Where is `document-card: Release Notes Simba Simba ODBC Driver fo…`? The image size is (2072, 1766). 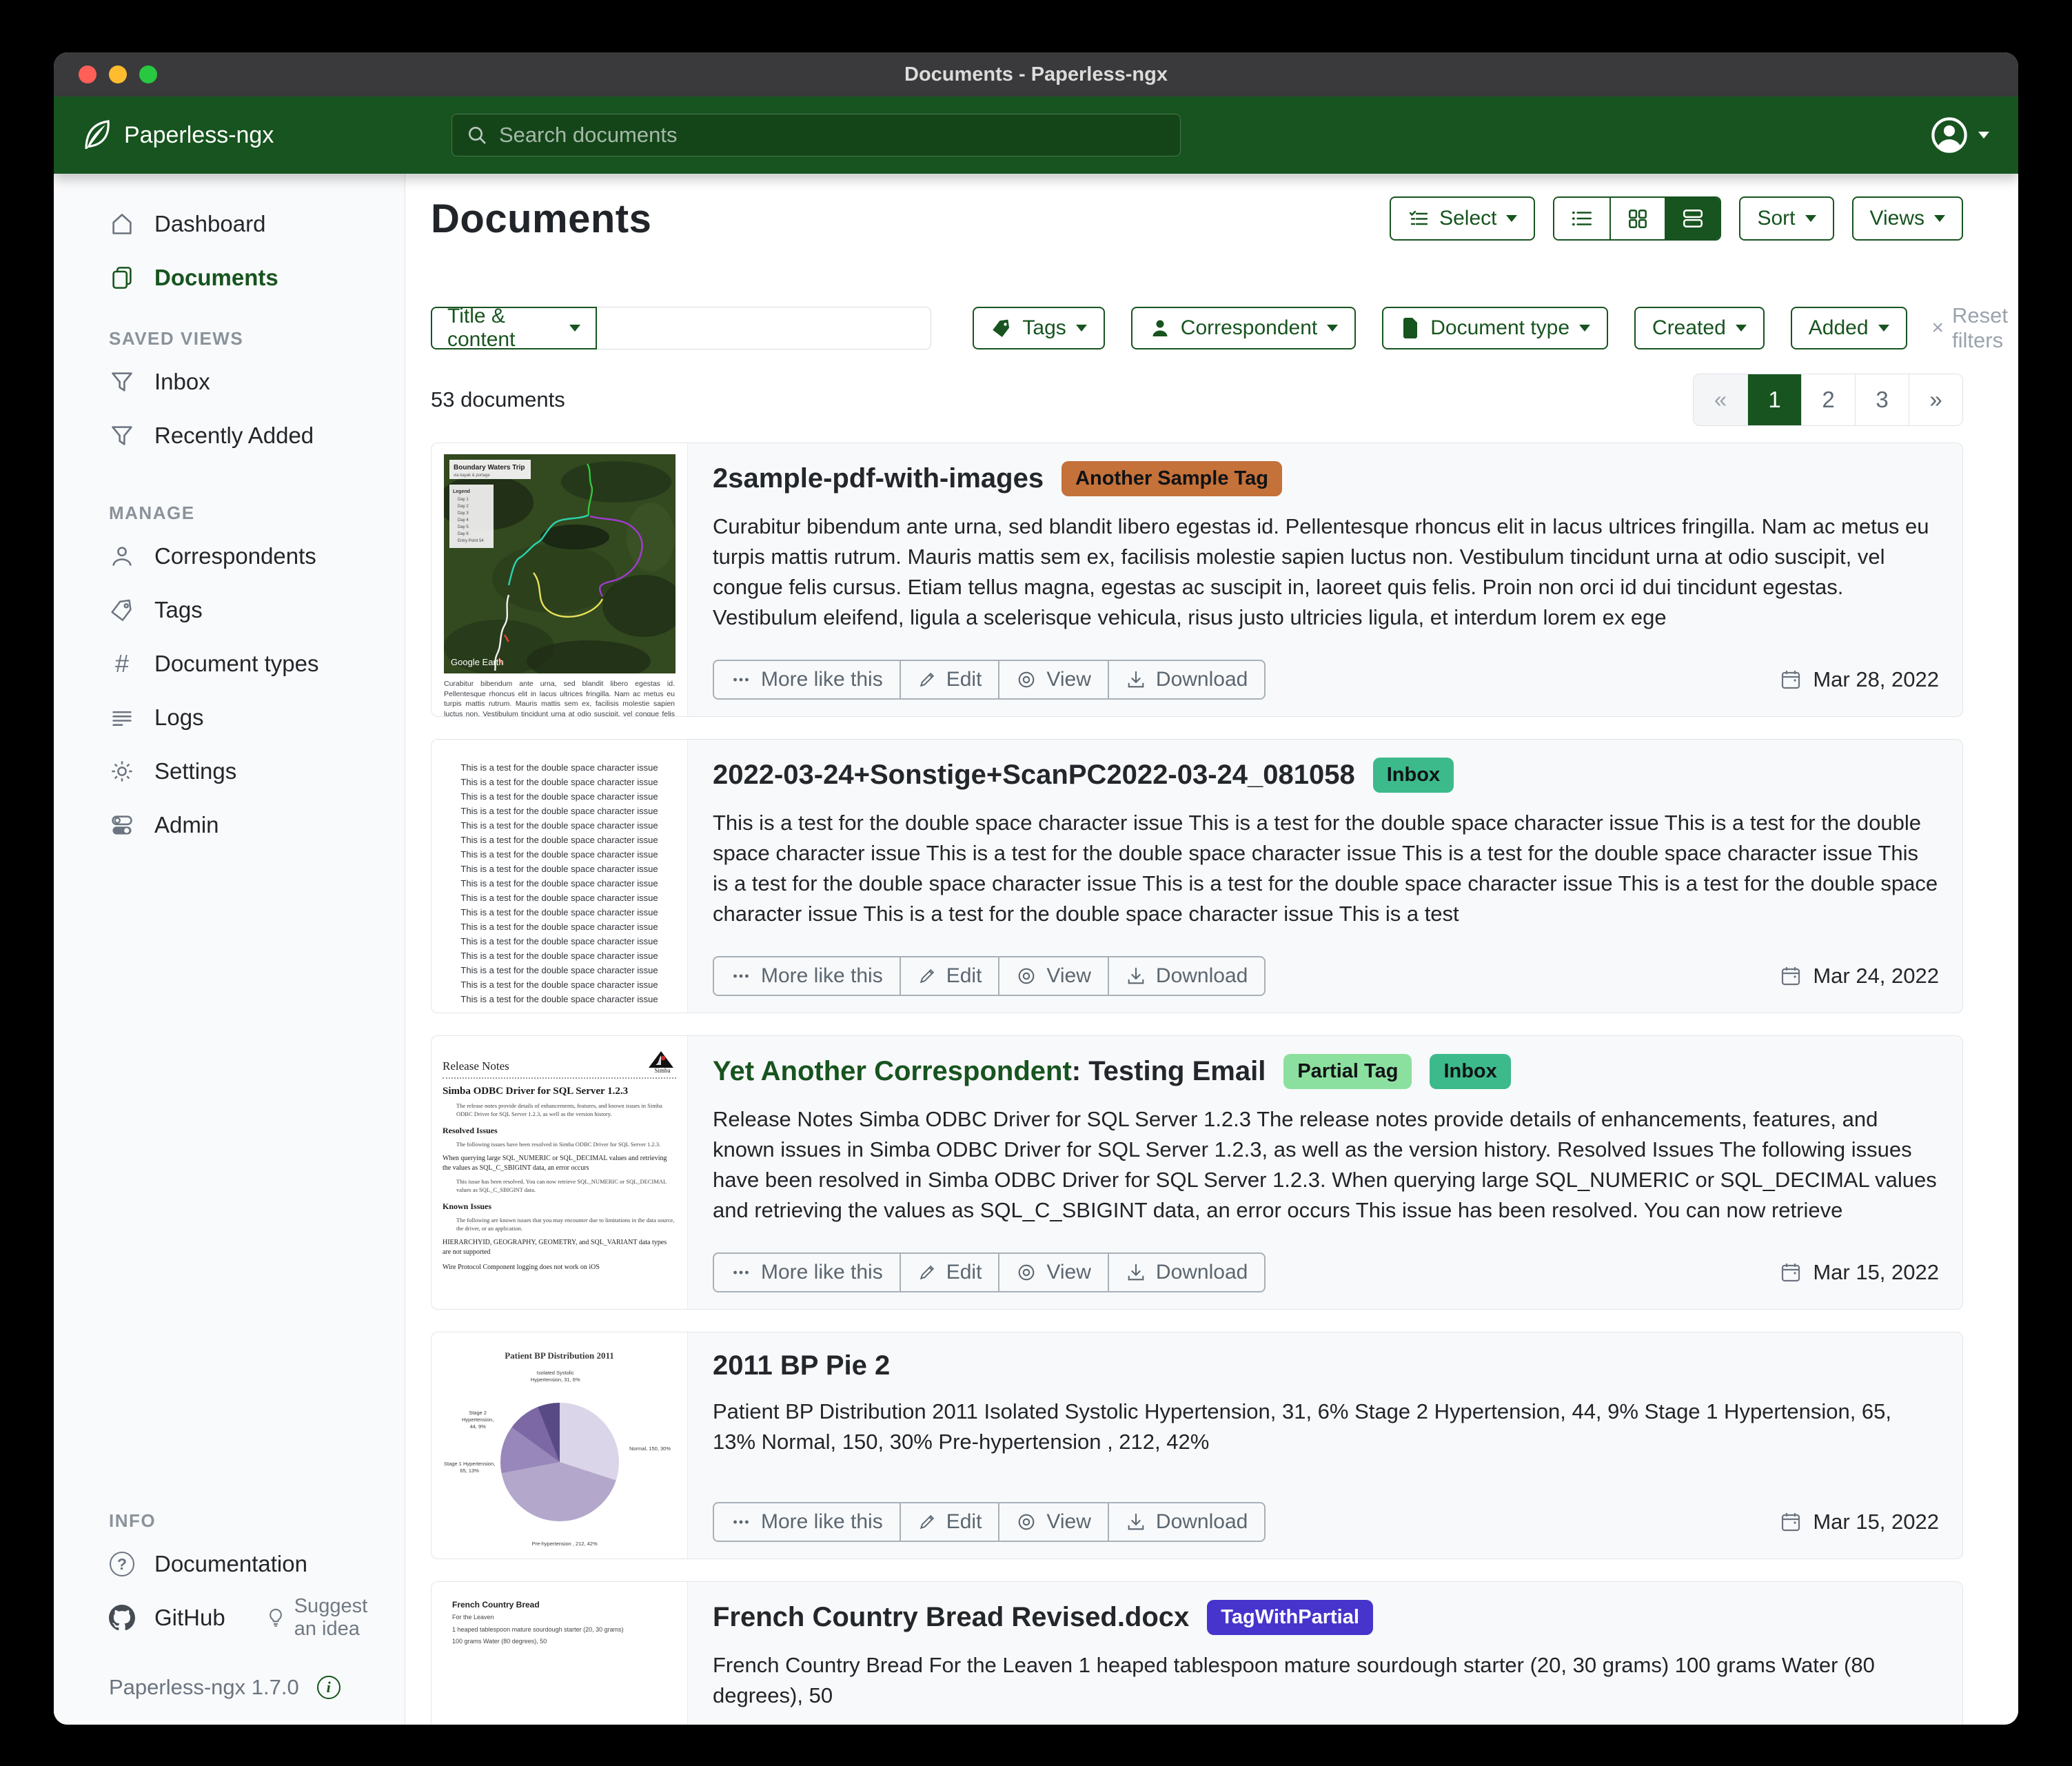 document-card: Release Notes Simba Simba ODBC Driver fo… is located at coordinates (1197, 1172).